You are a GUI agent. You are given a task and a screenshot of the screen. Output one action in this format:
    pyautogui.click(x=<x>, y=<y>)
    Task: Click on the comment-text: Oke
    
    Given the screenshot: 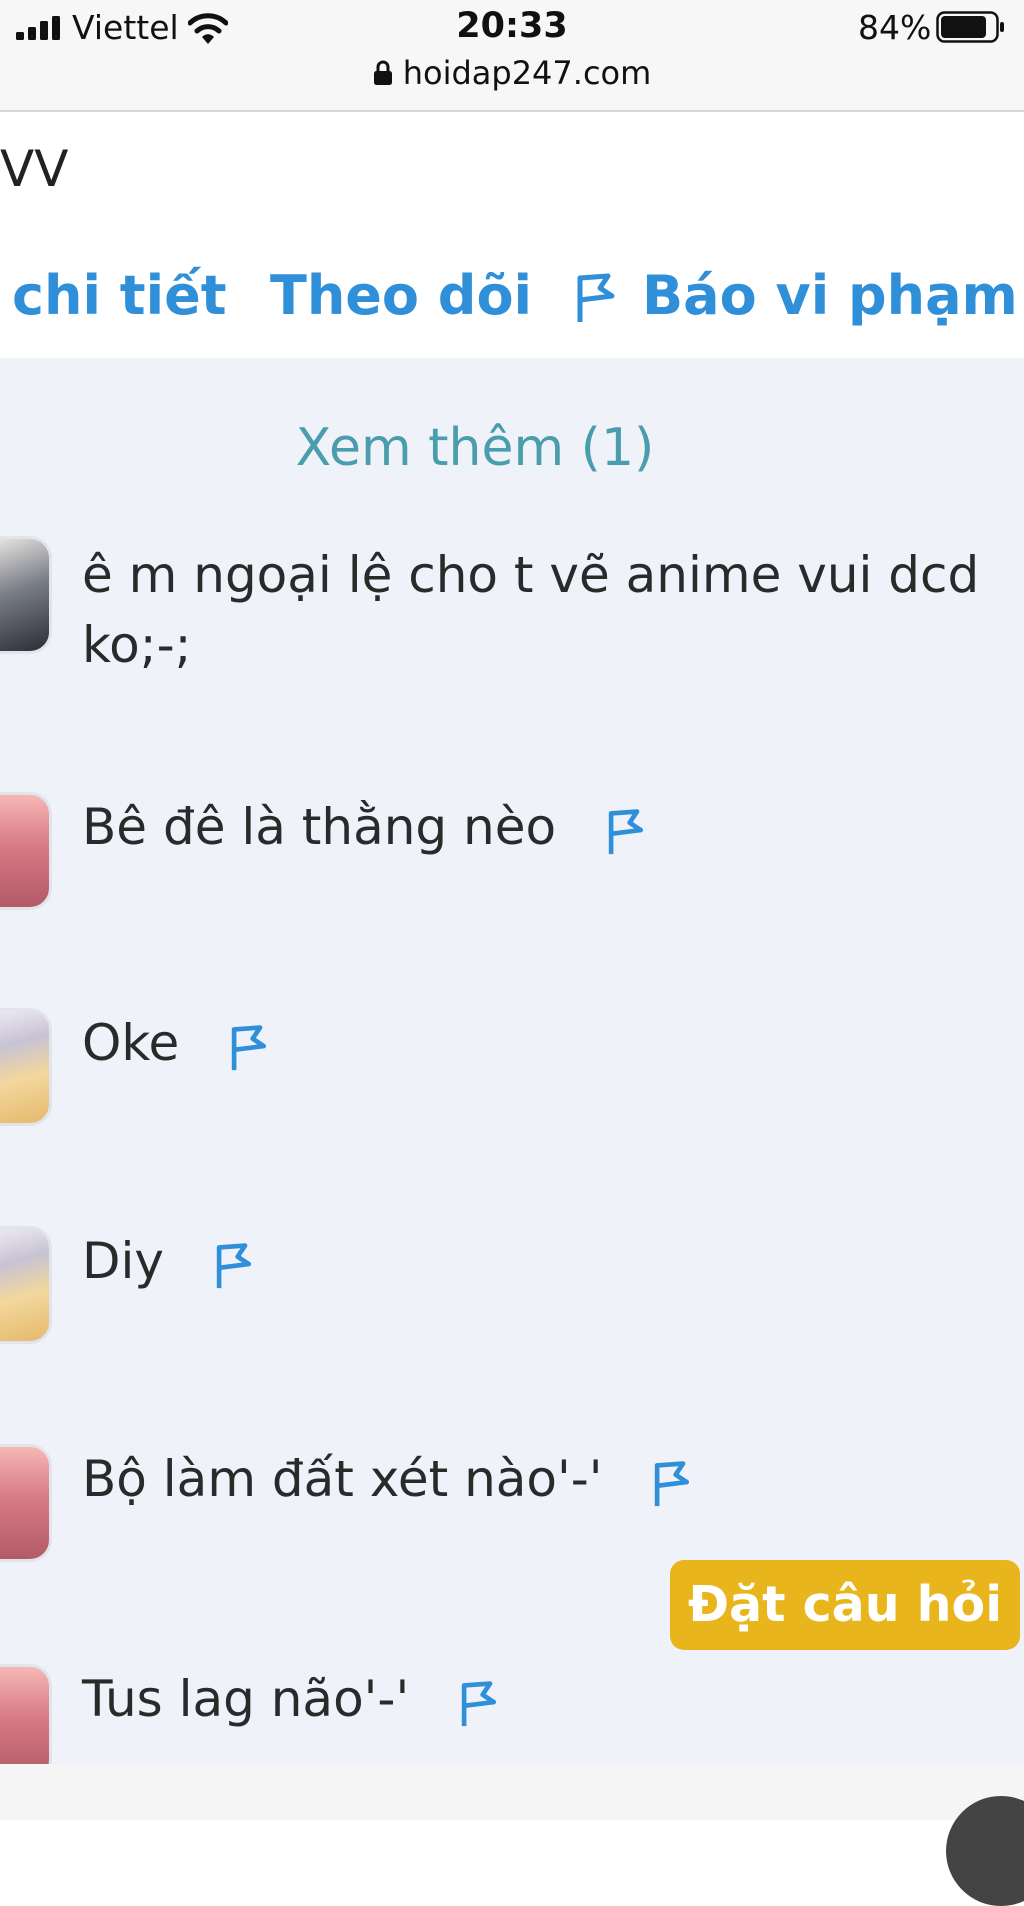 What is the action you would take?
    pyautogui.click(x=131, y=1043)
    